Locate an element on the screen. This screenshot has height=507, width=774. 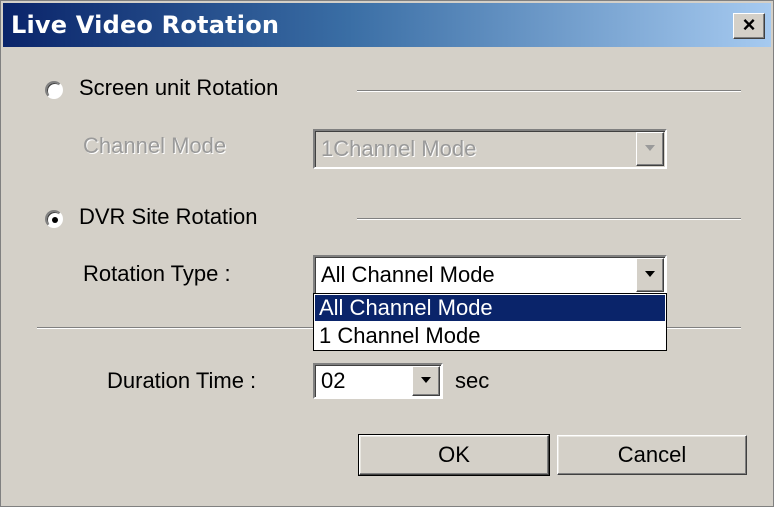
screen-unit-rotation-radio is located at coordinates (54, 90).